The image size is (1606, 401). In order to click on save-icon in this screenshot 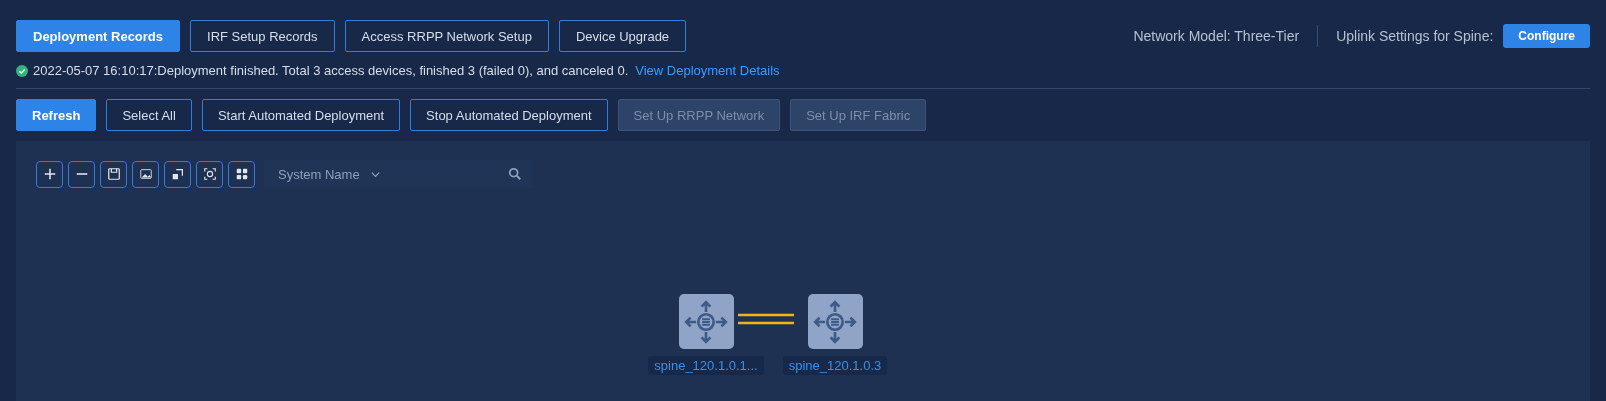, I will do `click(113, 174)`.